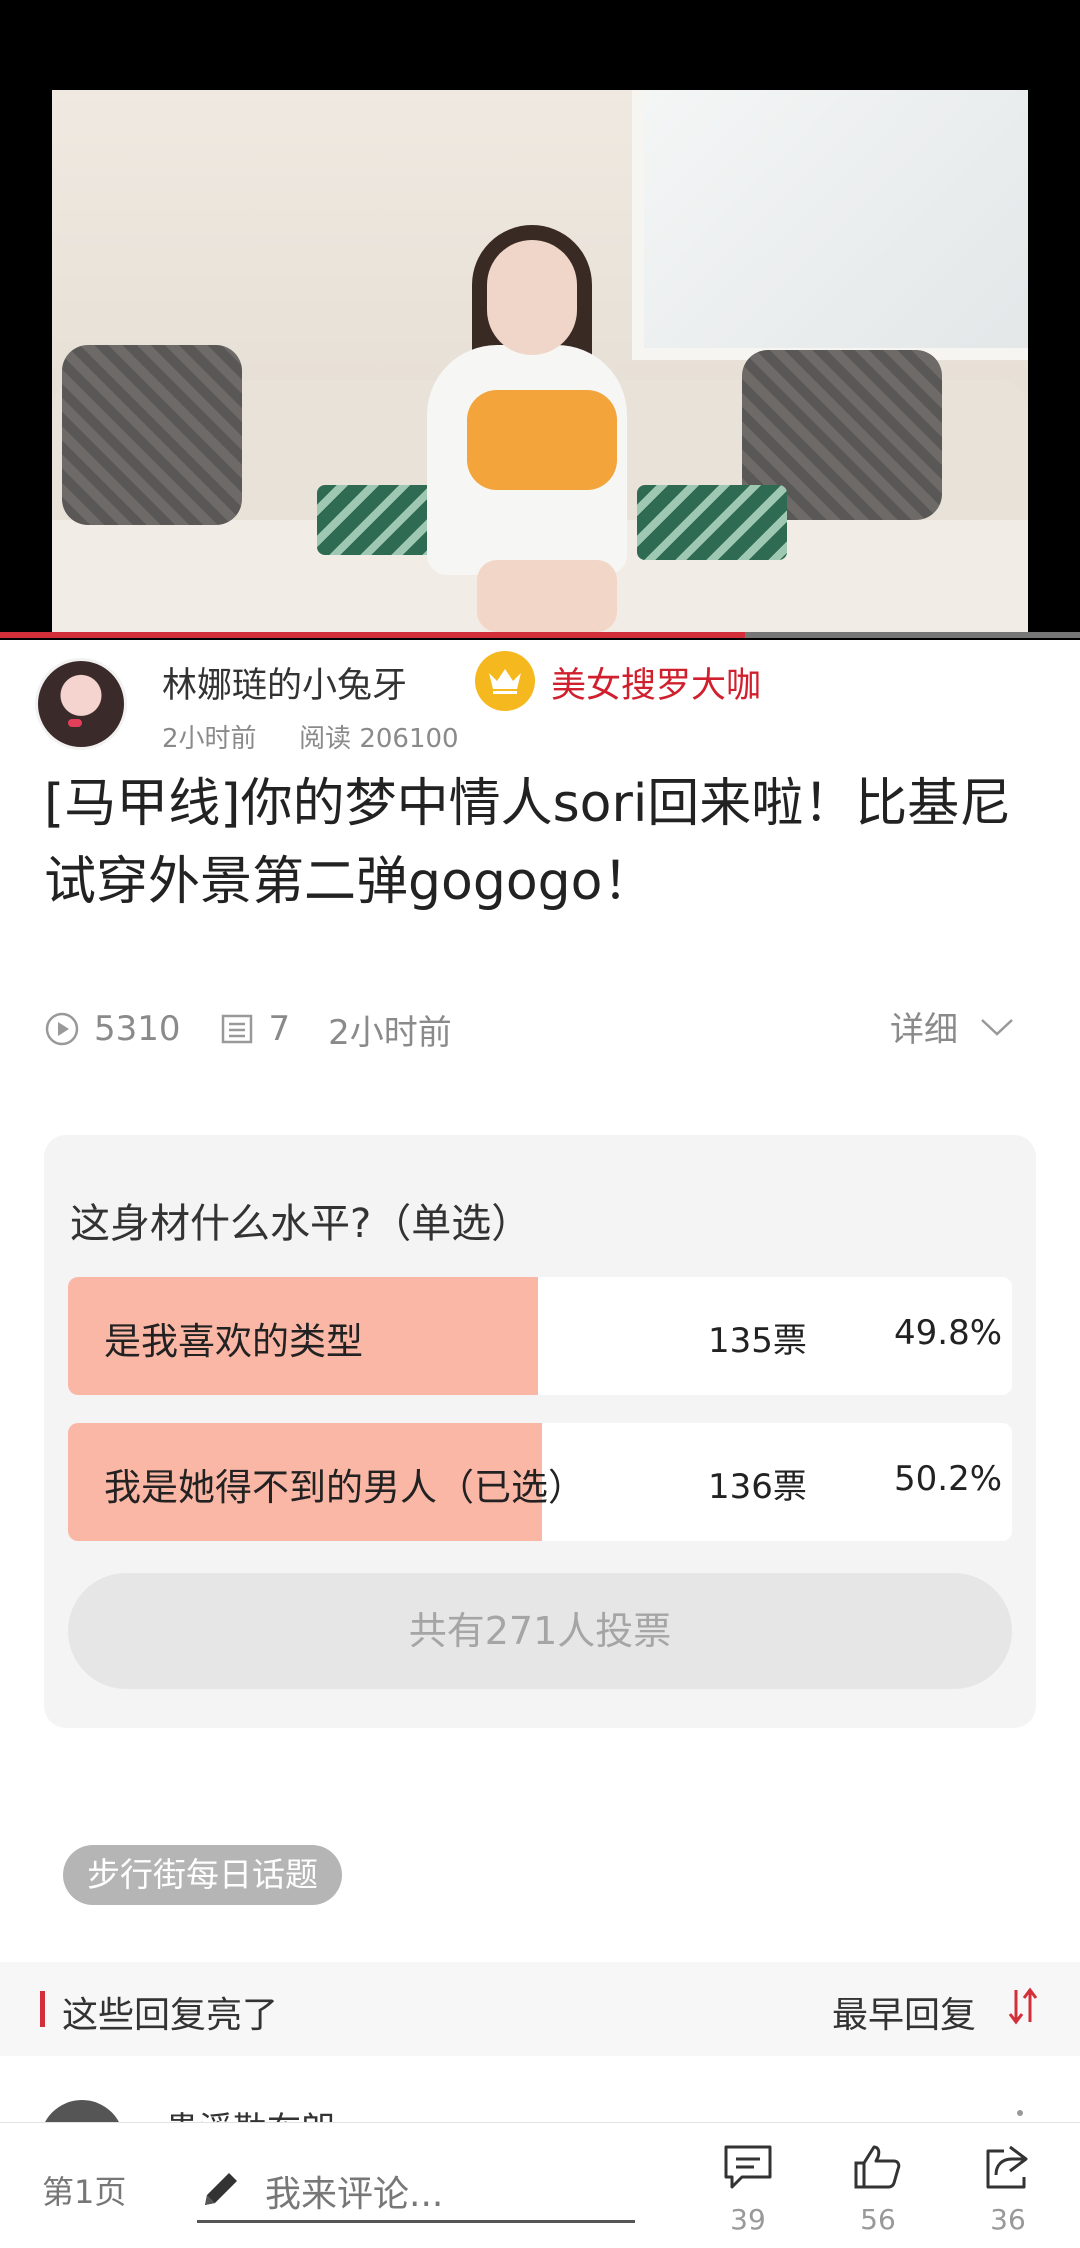 This screenshot has height=2248, width=1080. Describe the element at coordinates (748, 2167) in the screenshot. I see `comment-icon` at that location.